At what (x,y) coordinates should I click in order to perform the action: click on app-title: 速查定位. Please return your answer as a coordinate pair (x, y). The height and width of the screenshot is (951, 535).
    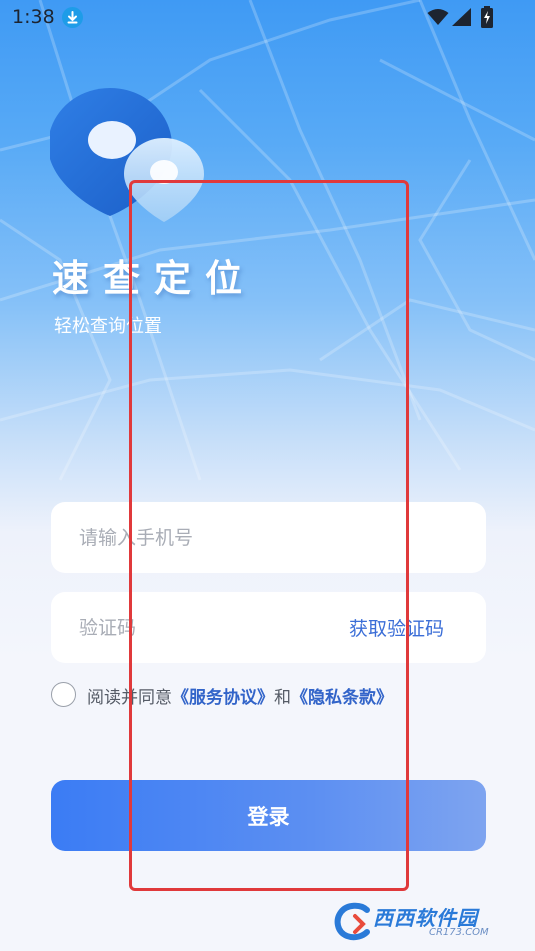
    Looking at the image, I should click on (154, 278).